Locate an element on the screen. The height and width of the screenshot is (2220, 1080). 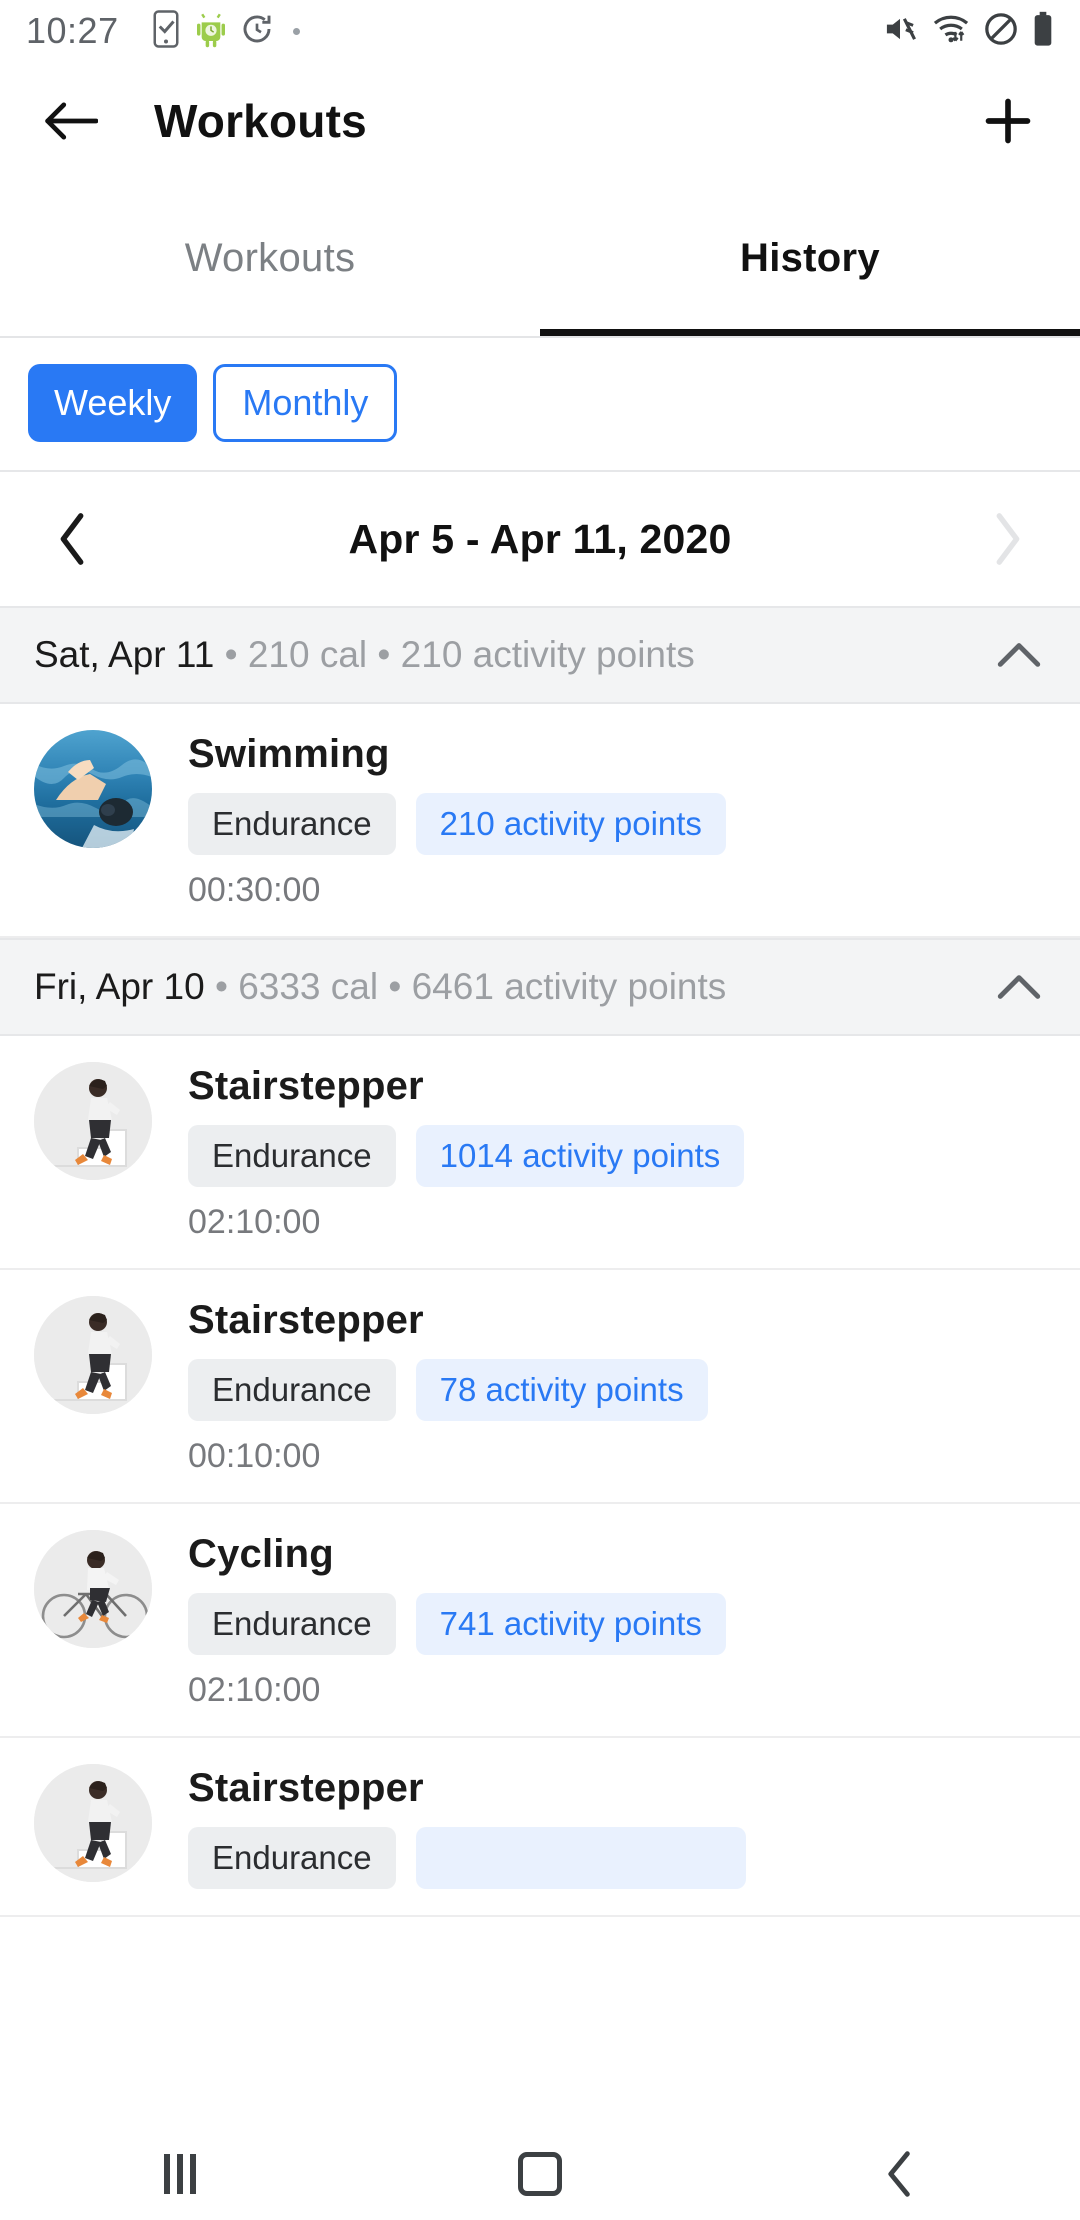
battery-full-icon is located at coordinates (1043, 31).